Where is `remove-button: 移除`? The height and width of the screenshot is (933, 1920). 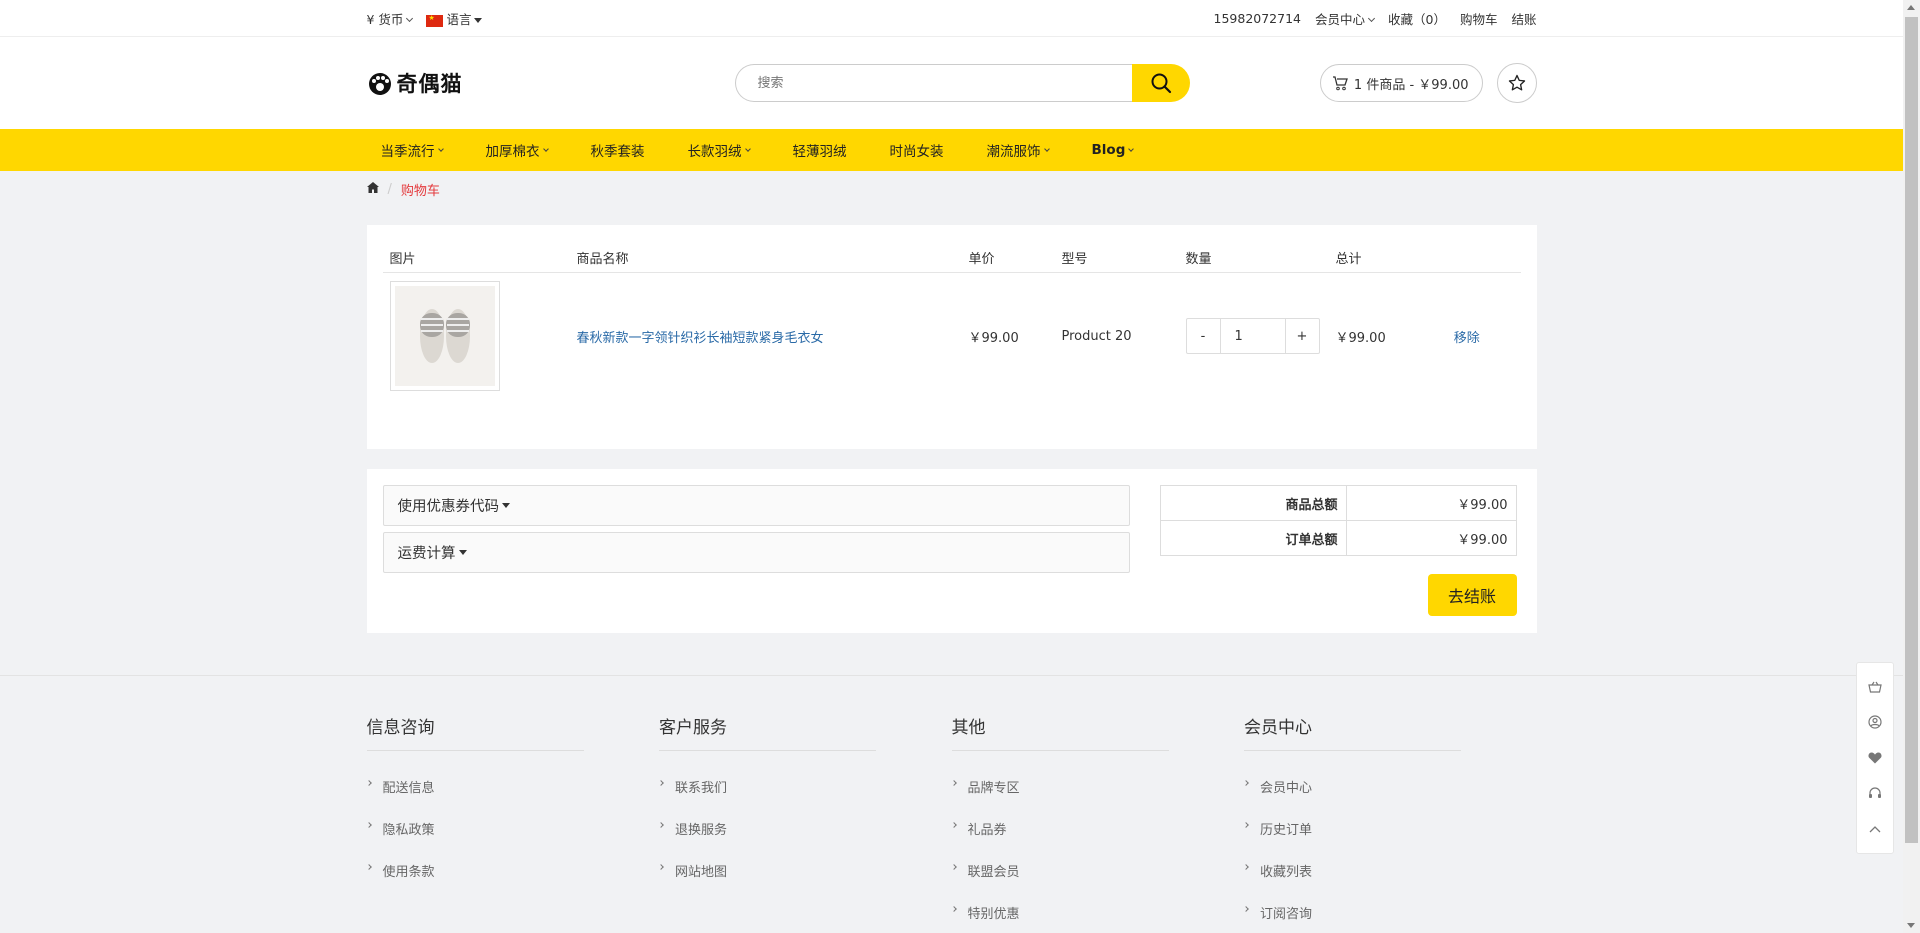 remove-button: 移除 is located at coordinates (1467, 338).